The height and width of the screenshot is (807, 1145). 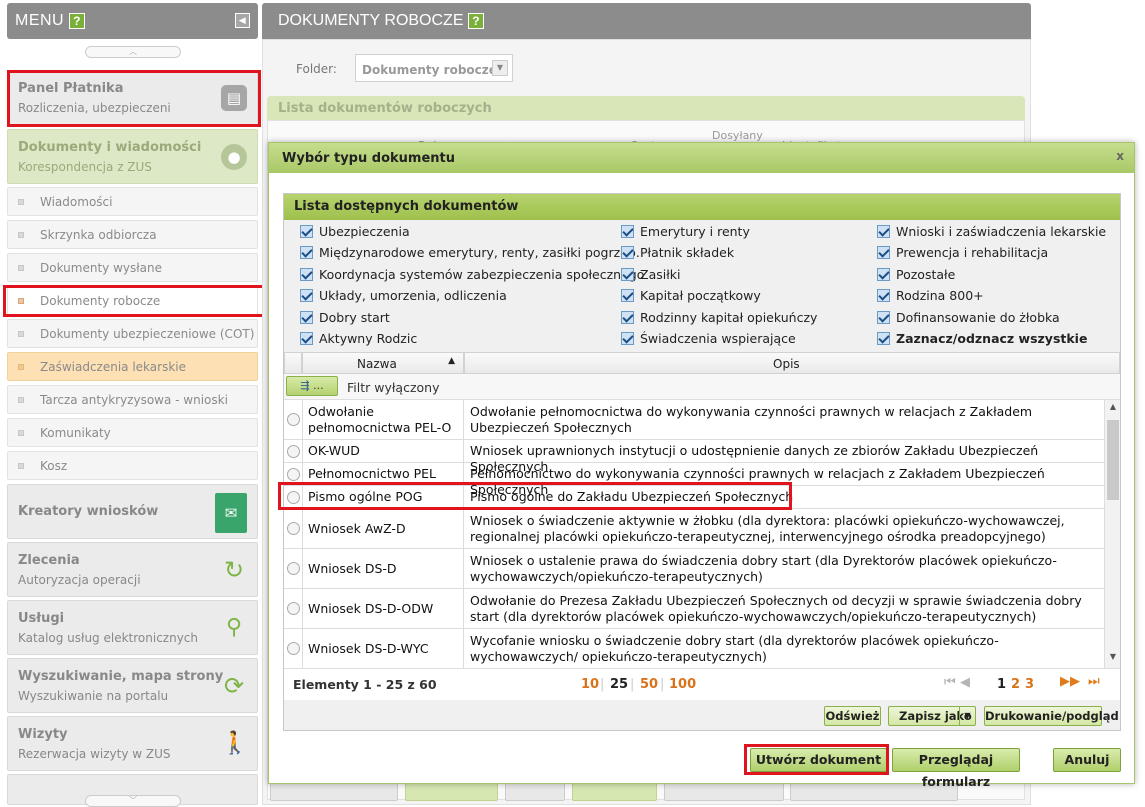 I want to click on scroll-up-arrow-icon: ▲, so click(x=1113, y=409).